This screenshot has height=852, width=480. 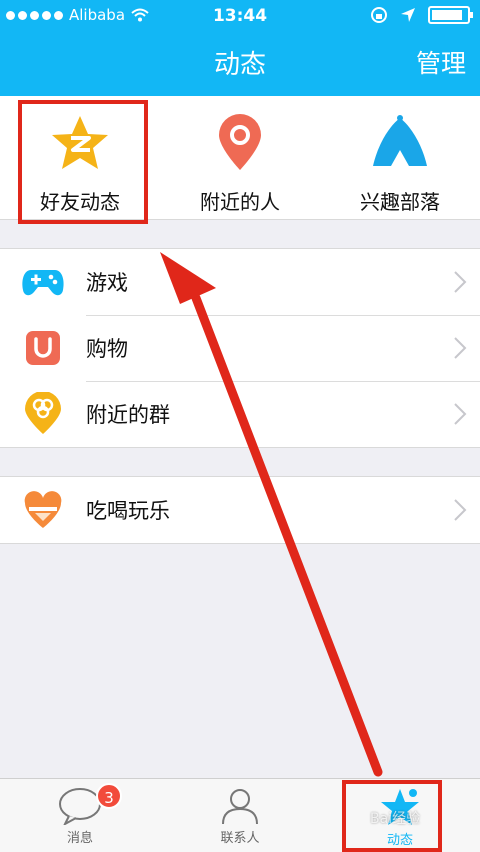 I want to click on tab-label: 联系人, so click(x=240, y=838).